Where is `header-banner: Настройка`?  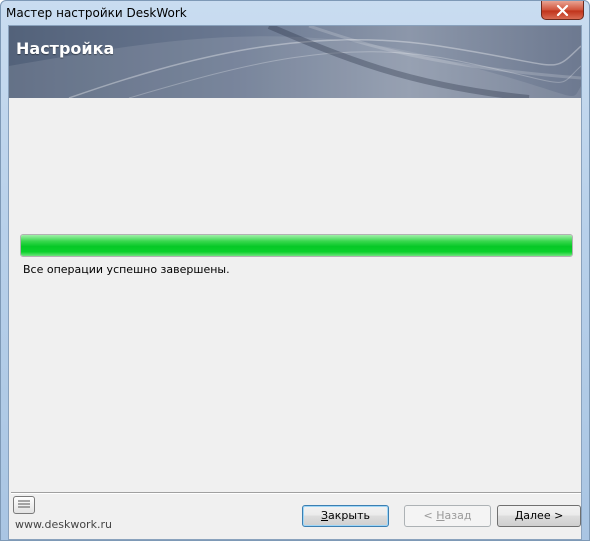 header-banner: Настройка is located at coordinates (295, 62).